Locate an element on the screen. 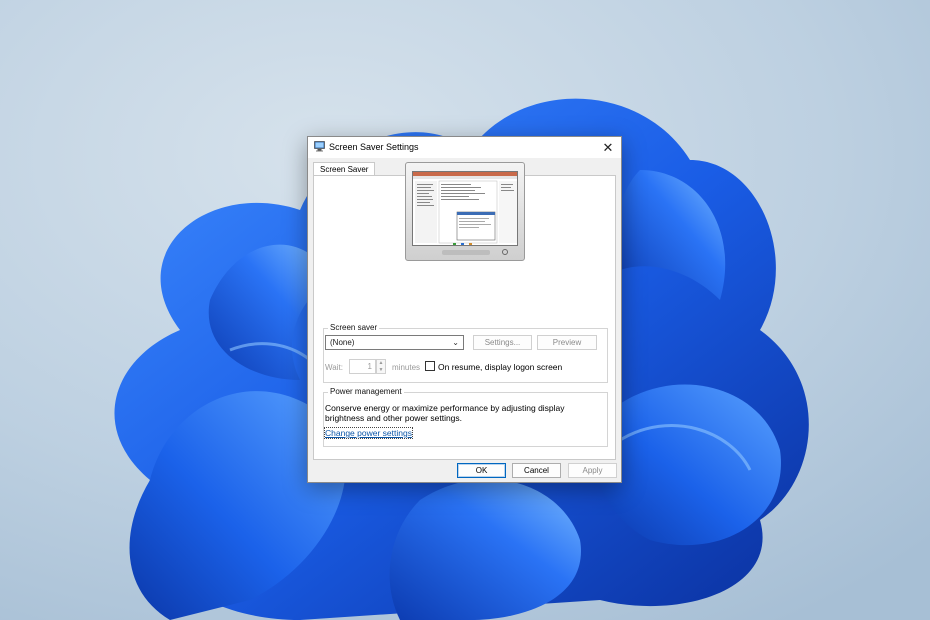  minutes-label: minutes is located at coordinates (406, 367).